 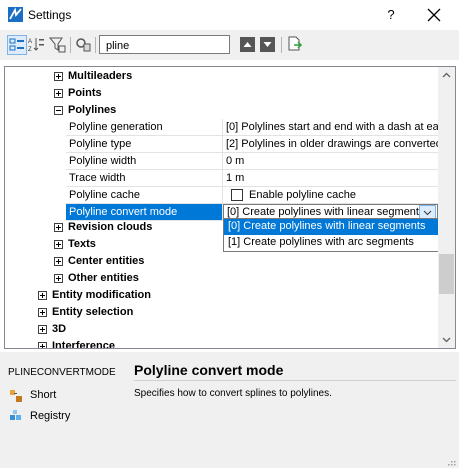 What do you see at coordinates (446, 274) in the screenshot?
I see `scroll-thumb` at bounding box center [446, 274].